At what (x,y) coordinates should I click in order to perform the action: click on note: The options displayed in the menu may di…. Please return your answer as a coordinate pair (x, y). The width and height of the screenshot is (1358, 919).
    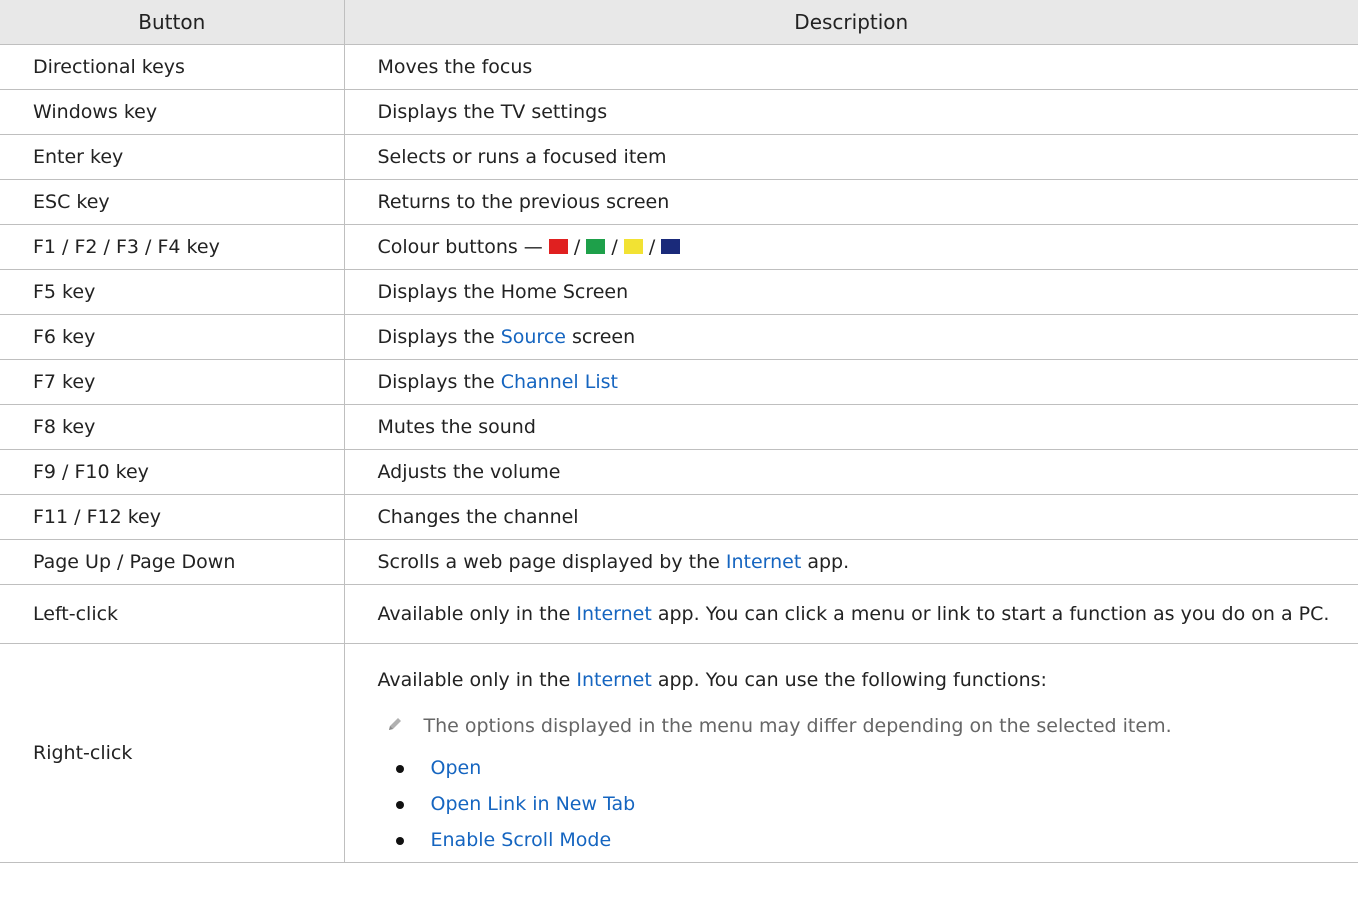
    Looking at the image, I should click on (868, 726).